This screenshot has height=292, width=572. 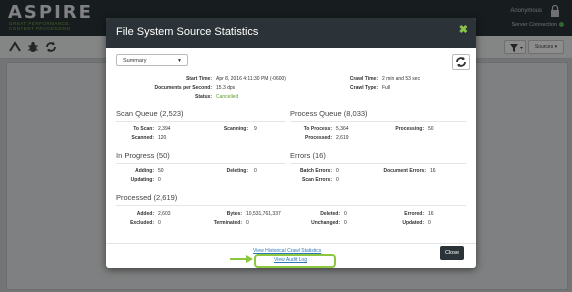 I want to click on status-label: Status:, so click(x=203, y=97).